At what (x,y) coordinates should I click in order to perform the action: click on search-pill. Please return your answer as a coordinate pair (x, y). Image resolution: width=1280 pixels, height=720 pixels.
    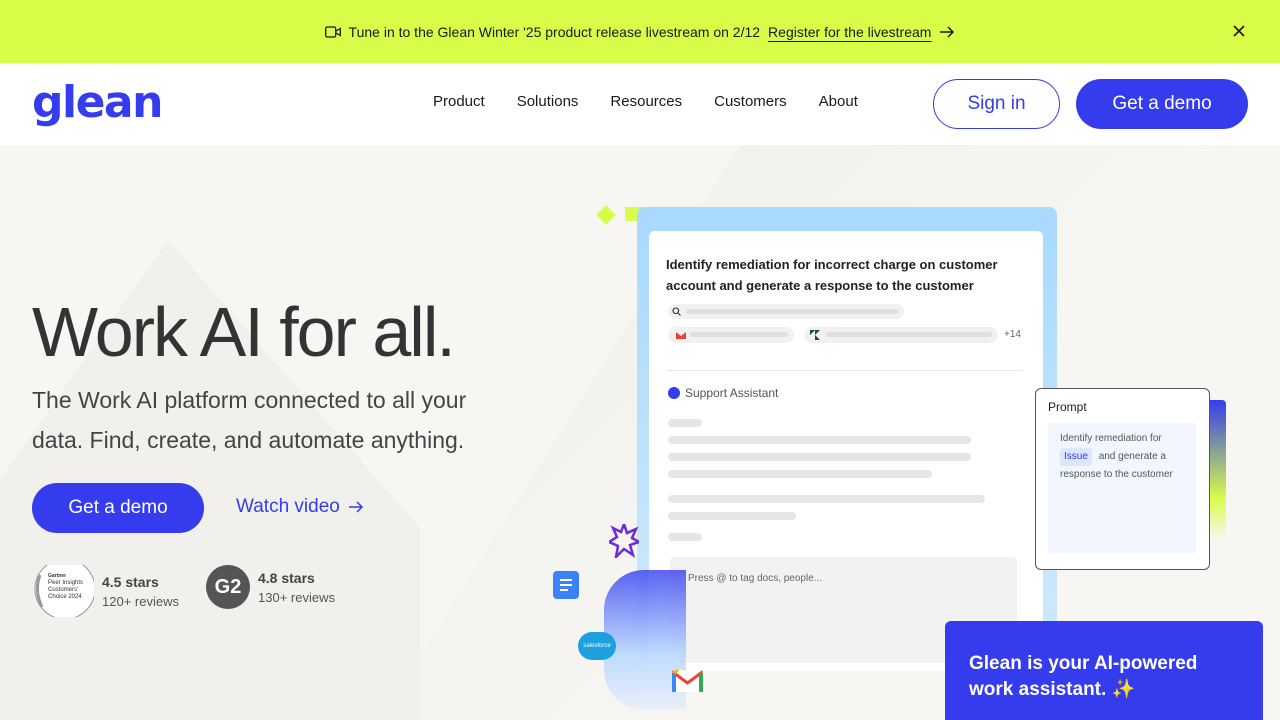
    Looking at the image, I should click on (786, 311).